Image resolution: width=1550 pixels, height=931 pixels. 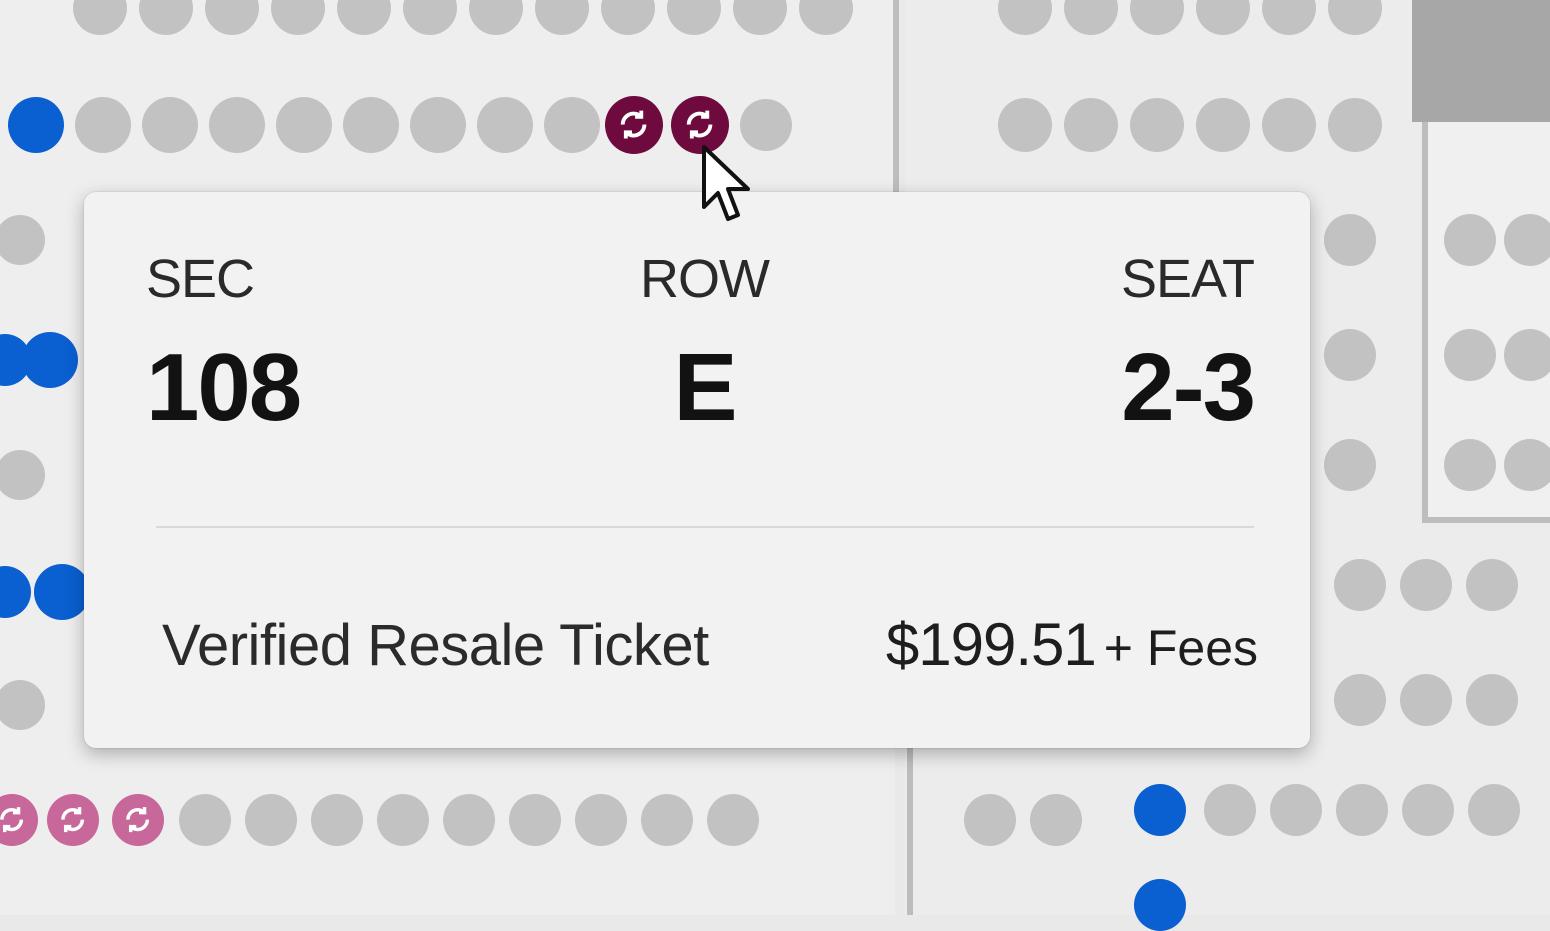 I want to click on mouse-pointer-icon, so click(x=726, y=183).